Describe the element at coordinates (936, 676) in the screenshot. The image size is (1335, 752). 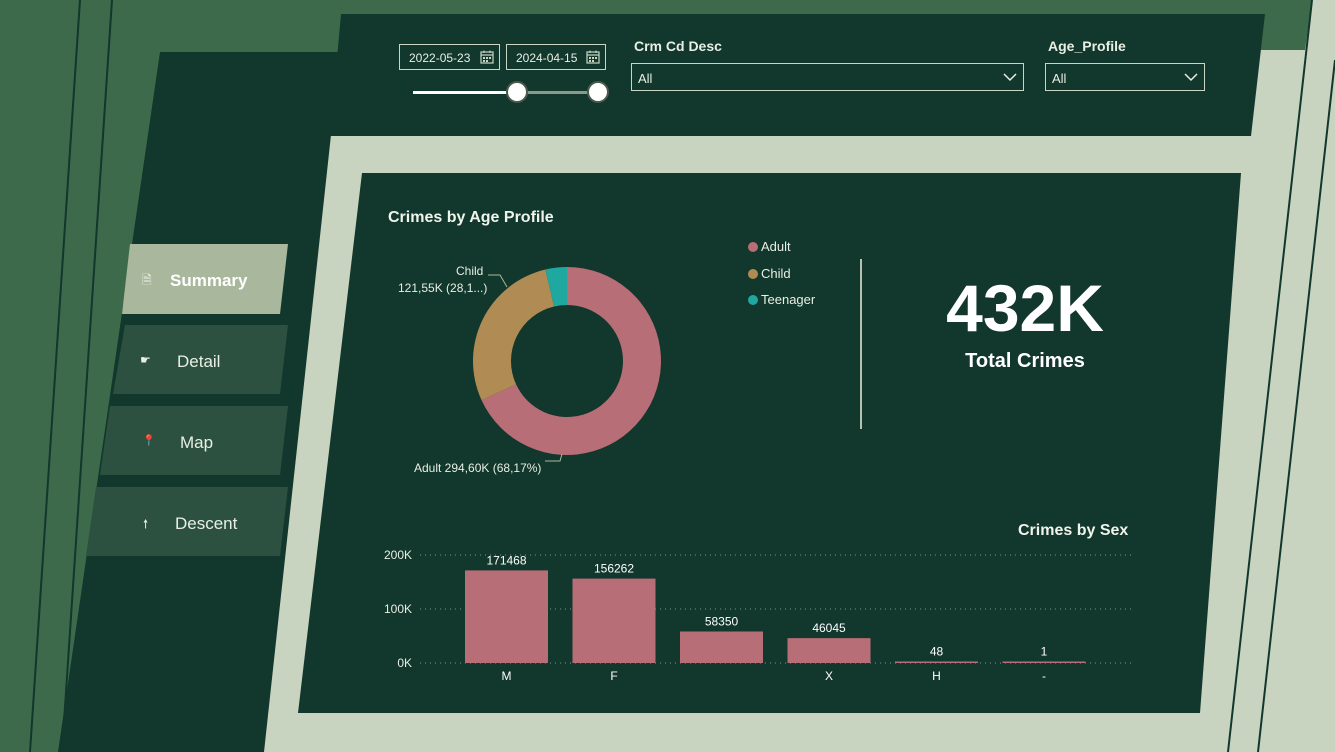
I see `x-tick-label: H` at that location.